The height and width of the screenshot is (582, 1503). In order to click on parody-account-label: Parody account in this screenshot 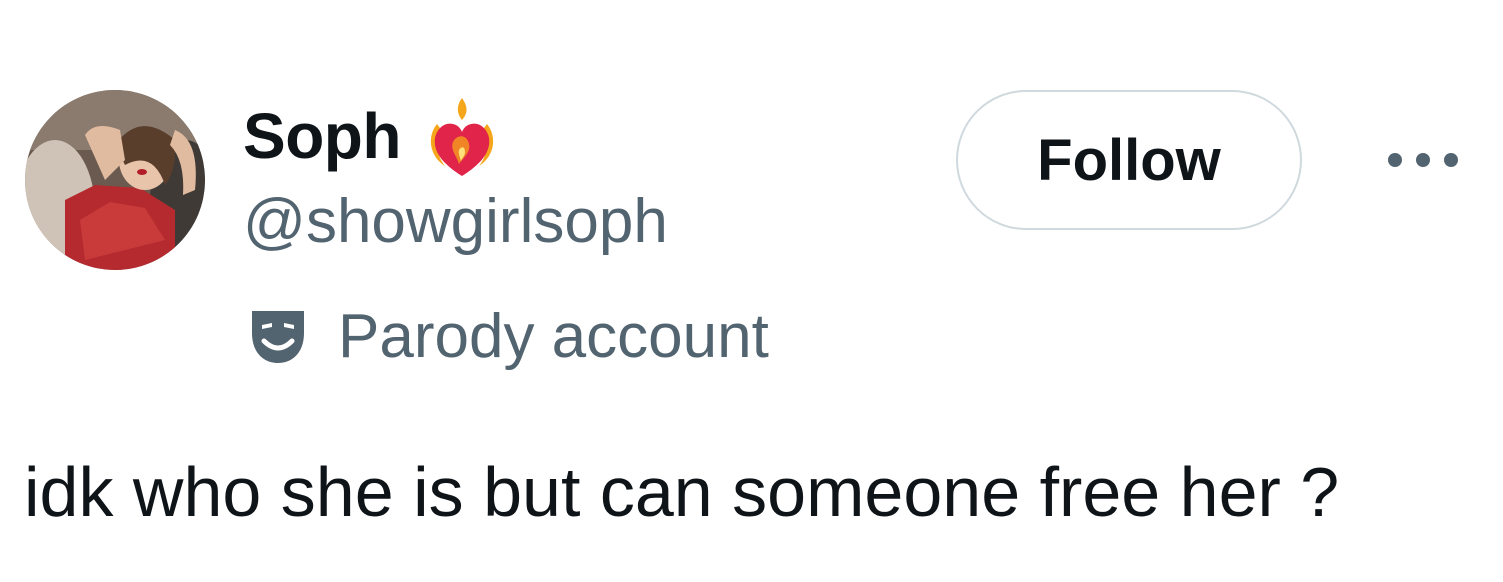, I will do `click(553, 336)`.